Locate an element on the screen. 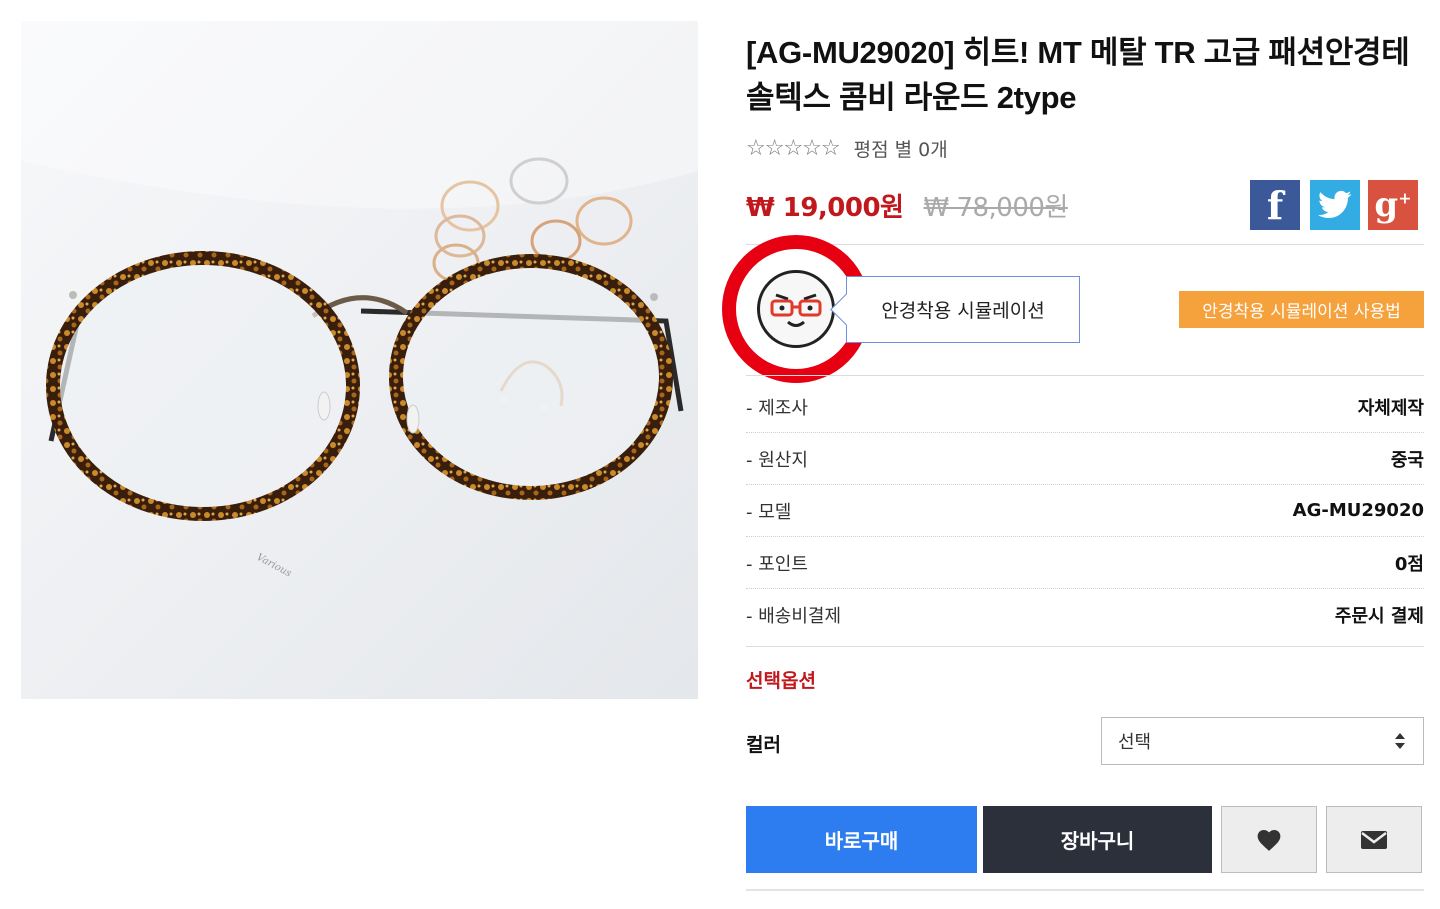  spec-label: - 원산지 is located at coordinates (777, 460).